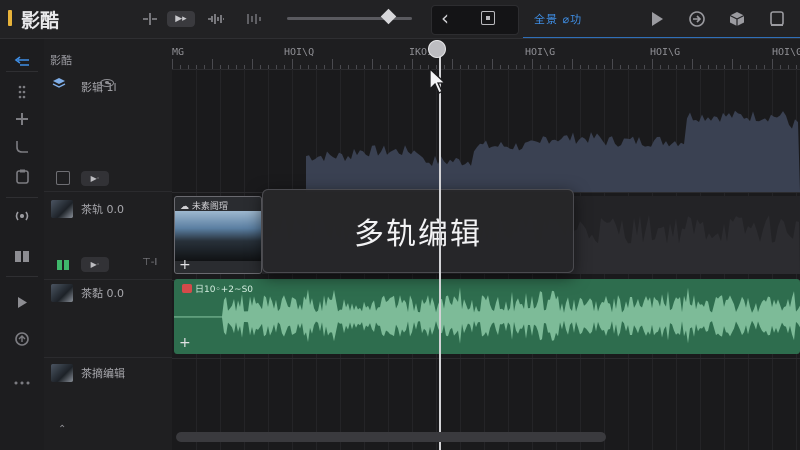 The width and height of the screenshot is (800, 450). I want to click on video-clip-title: ☁ 未素阁瑁, so click(204, 207).